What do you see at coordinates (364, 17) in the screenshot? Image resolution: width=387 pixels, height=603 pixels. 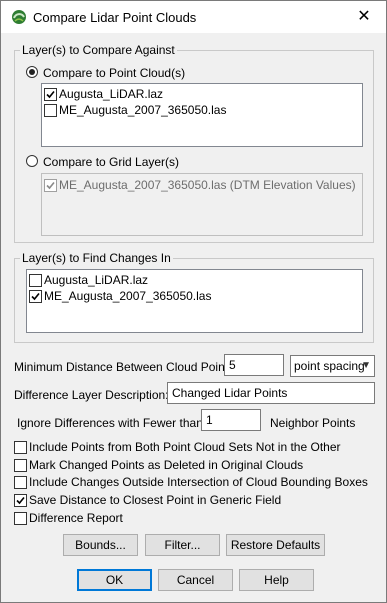 I see `close-icon: ✕` at bounding box center [364, 17].